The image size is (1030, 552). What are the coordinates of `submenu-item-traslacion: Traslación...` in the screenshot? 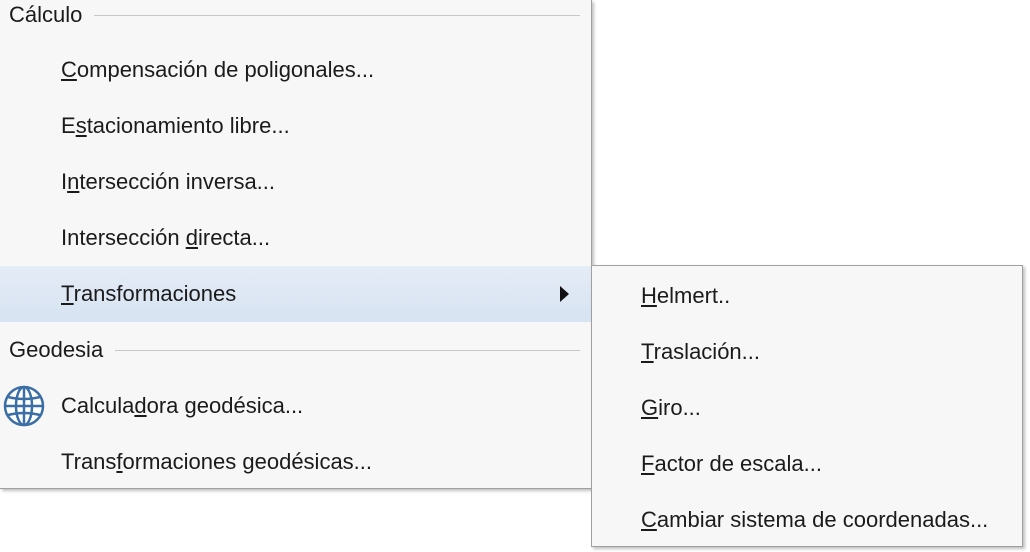 It's located at (807, 352).